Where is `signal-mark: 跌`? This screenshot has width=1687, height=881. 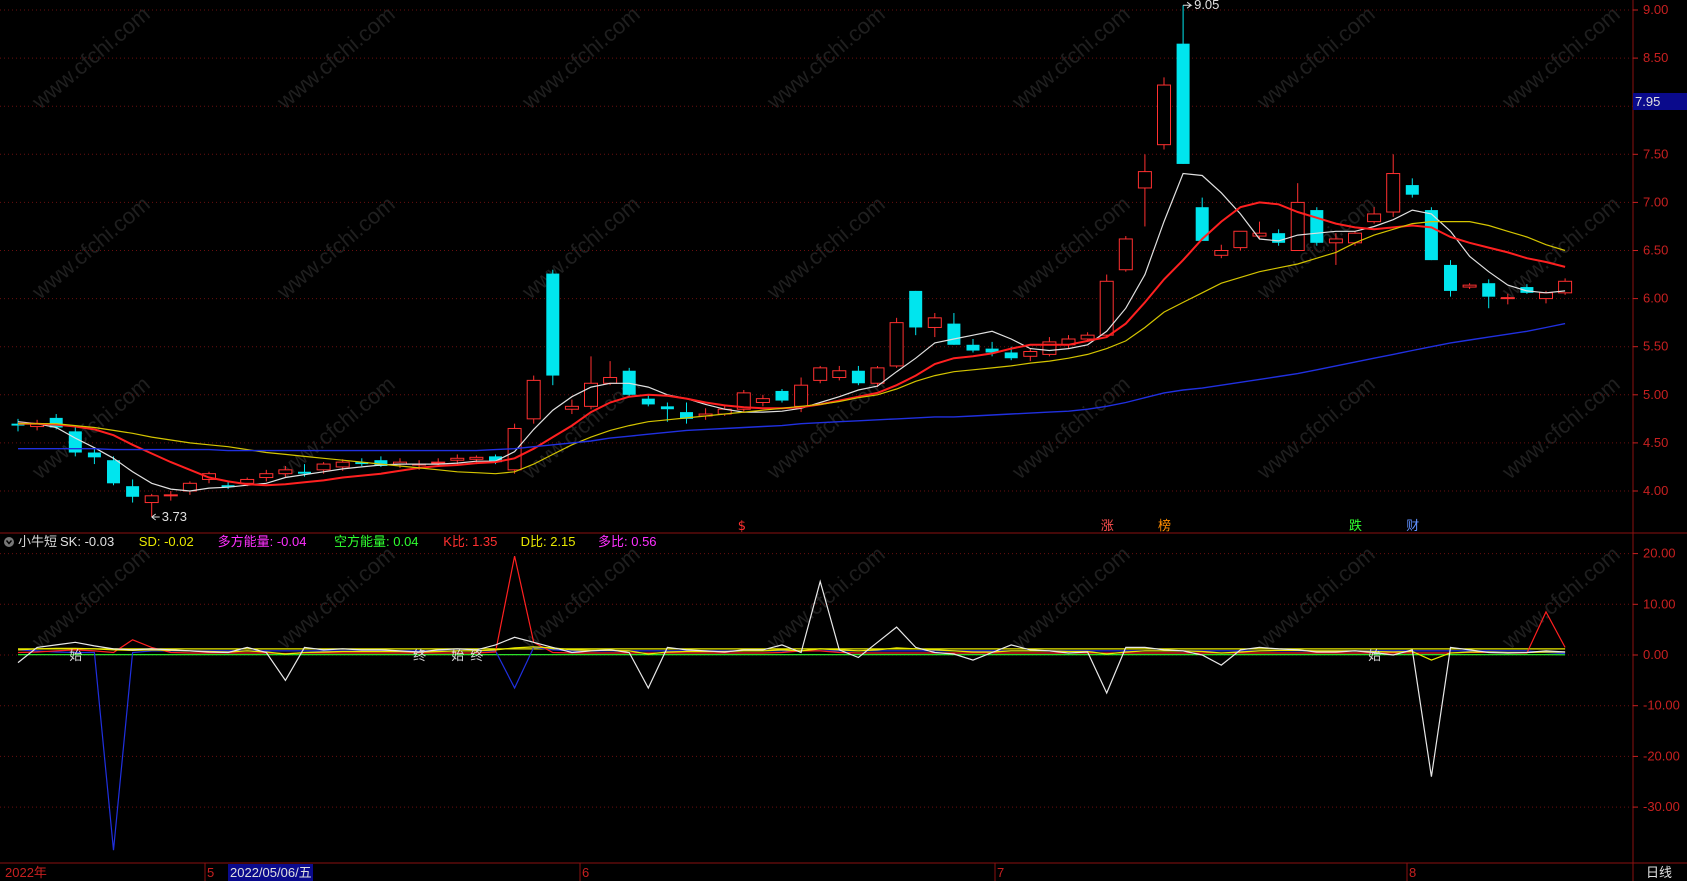 signal-mark: 跌 is located at coordinates (1355, 526).